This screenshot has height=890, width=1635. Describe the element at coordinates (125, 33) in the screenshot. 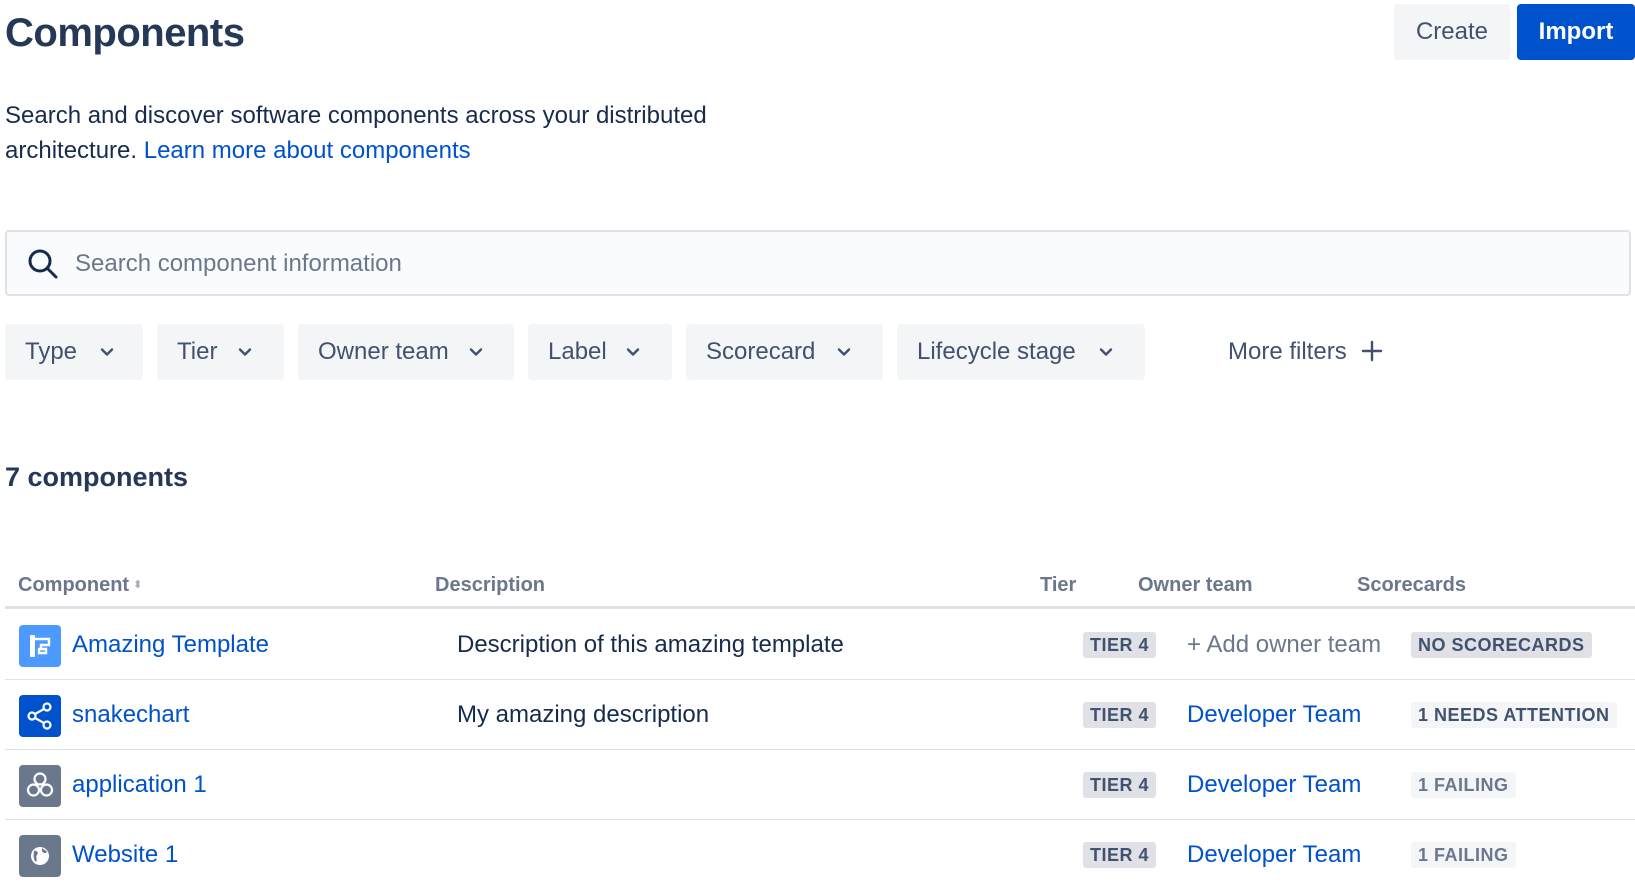

I see `page-title: Components` at that location.